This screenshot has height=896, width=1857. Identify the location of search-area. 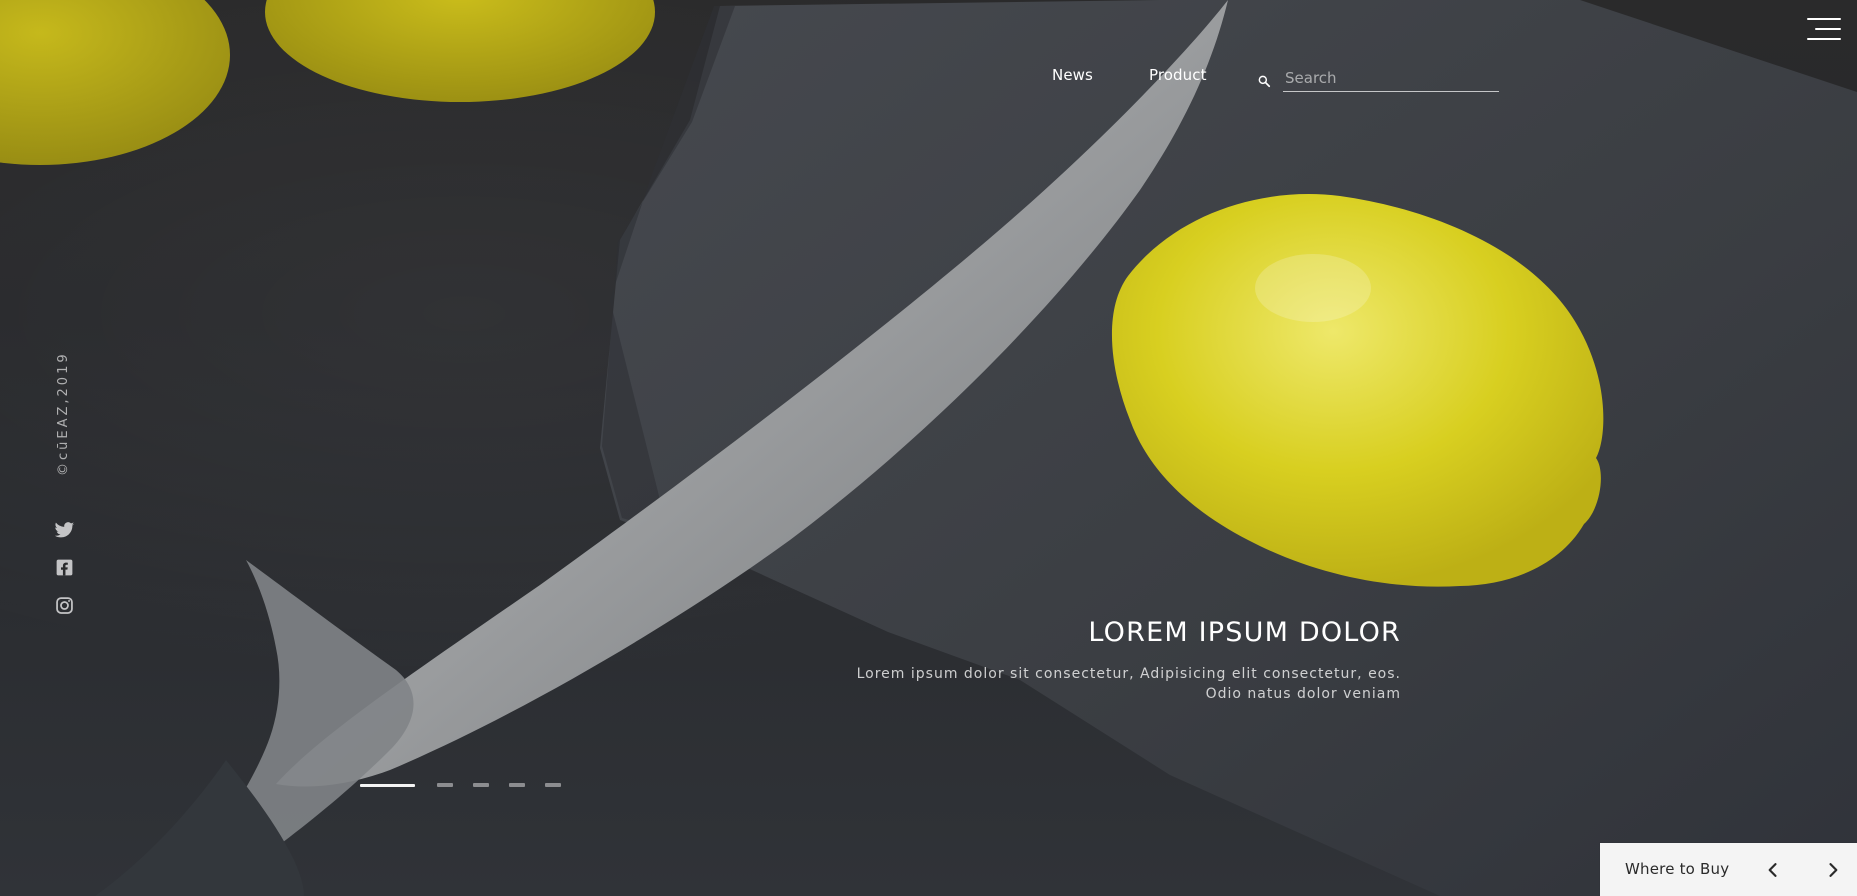
(1378, 79).